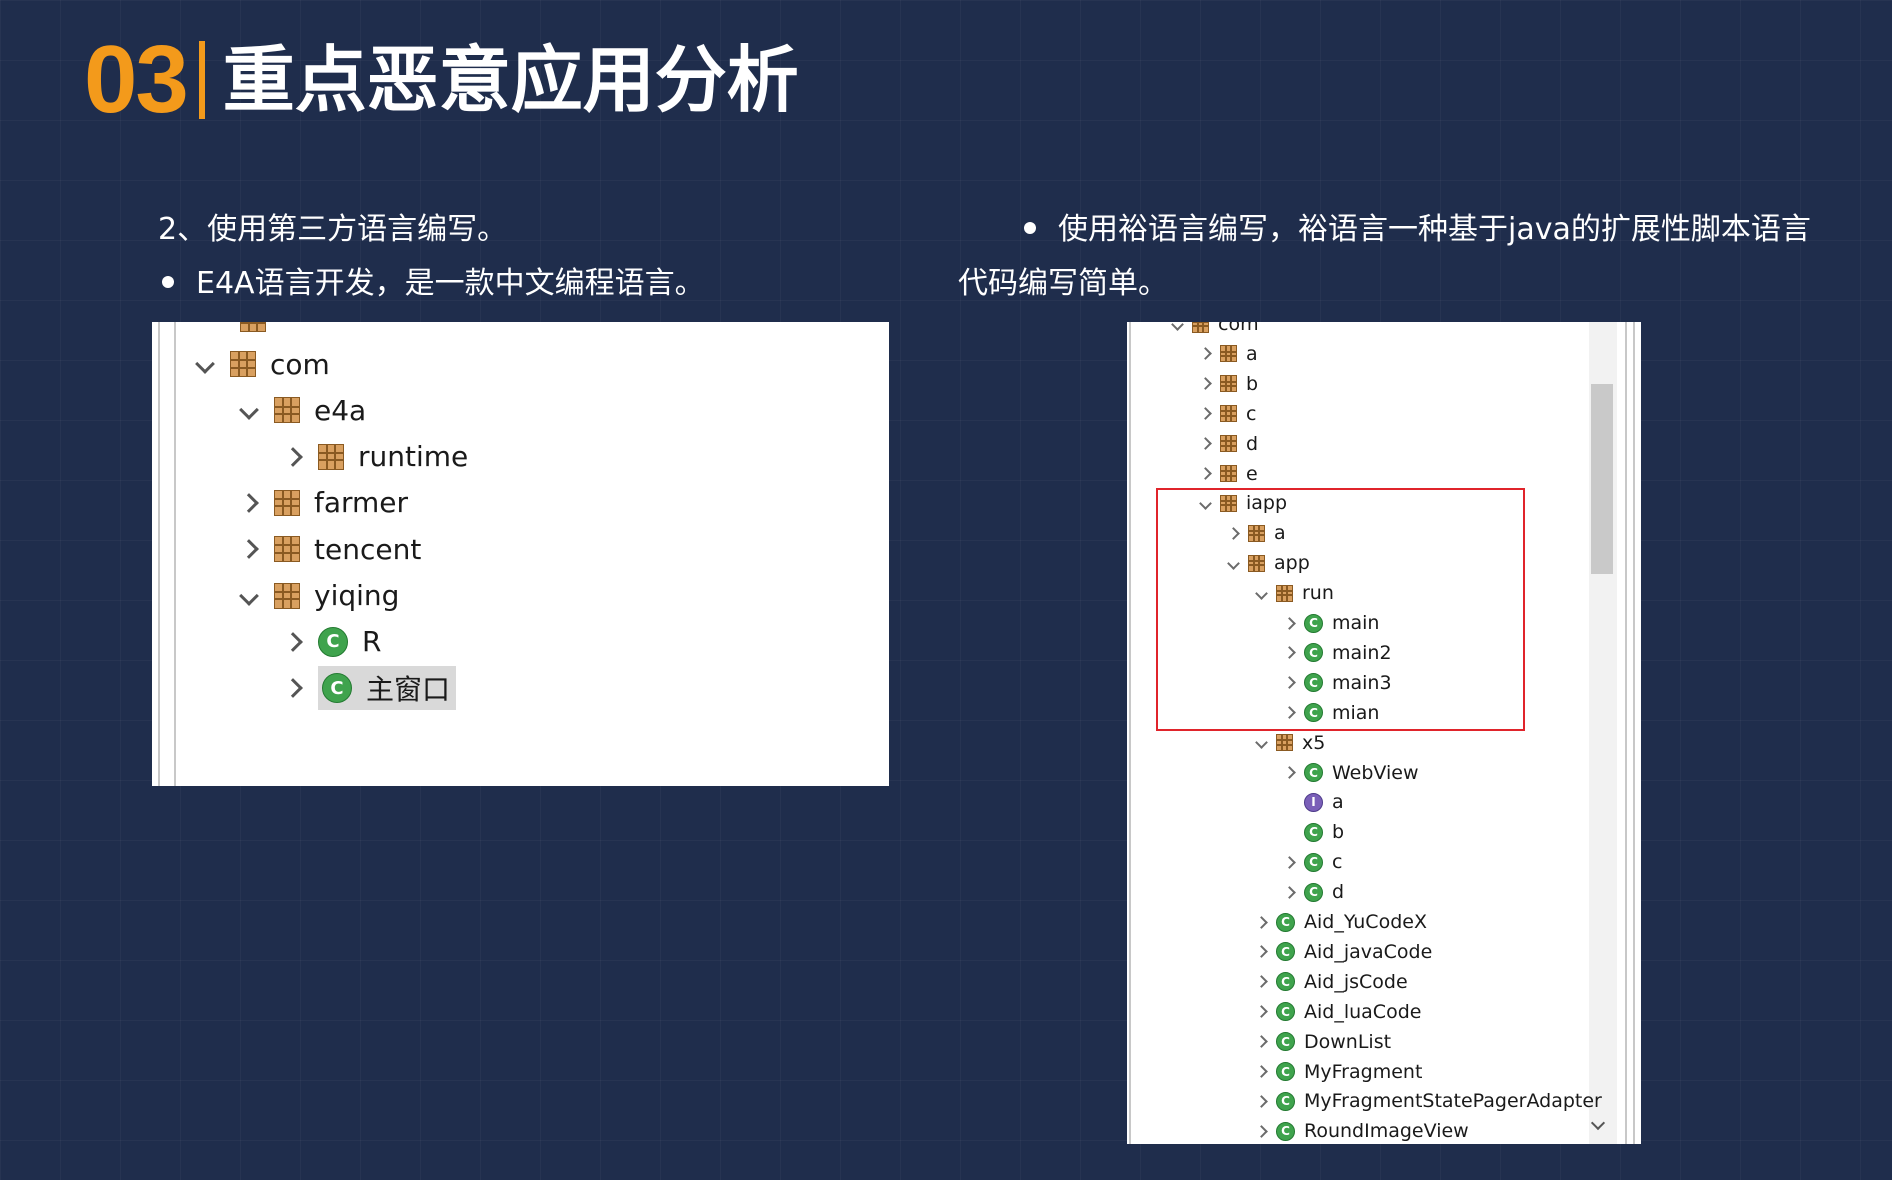 The height and width of the screenshot is (1180, 1892). I want to click on tree-item: x5, so click(1290, 743).